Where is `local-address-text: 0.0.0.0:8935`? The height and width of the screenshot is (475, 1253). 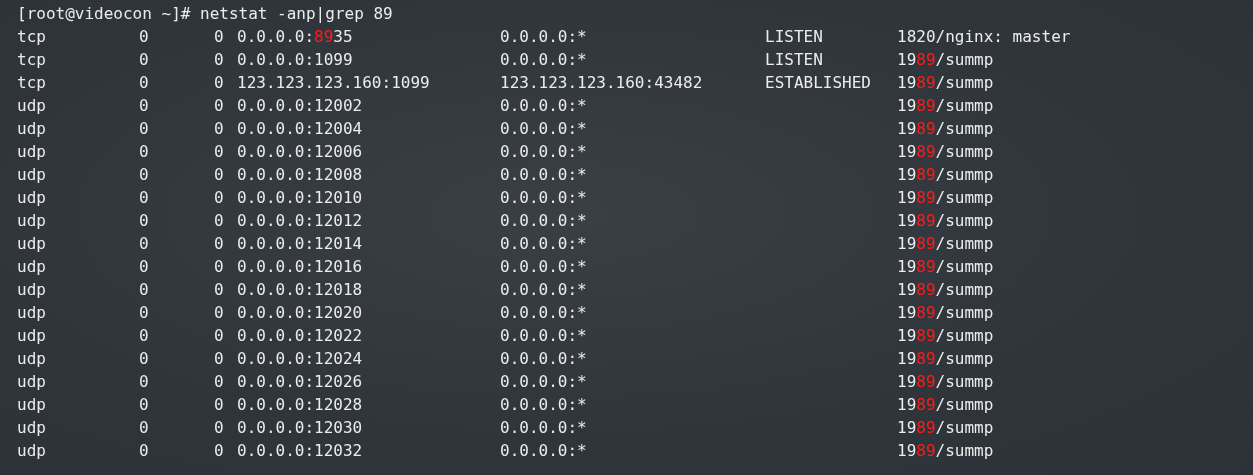
local-address-text: 0.0.0.0:8935 is located at coordinates (295, 37).